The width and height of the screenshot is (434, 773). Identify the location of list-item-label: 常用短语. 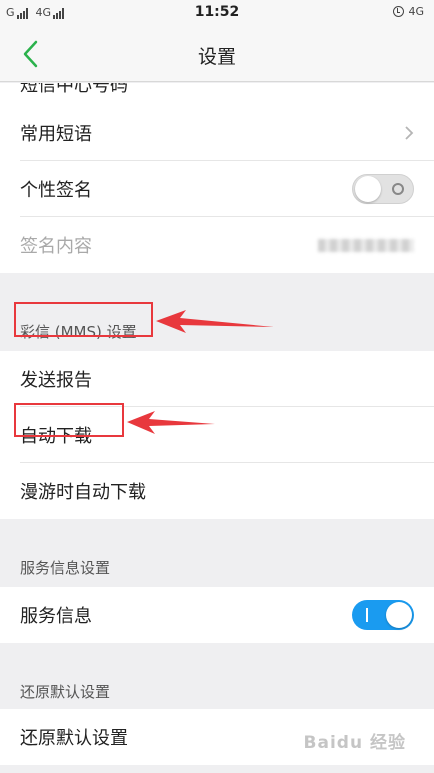
(56, 134).